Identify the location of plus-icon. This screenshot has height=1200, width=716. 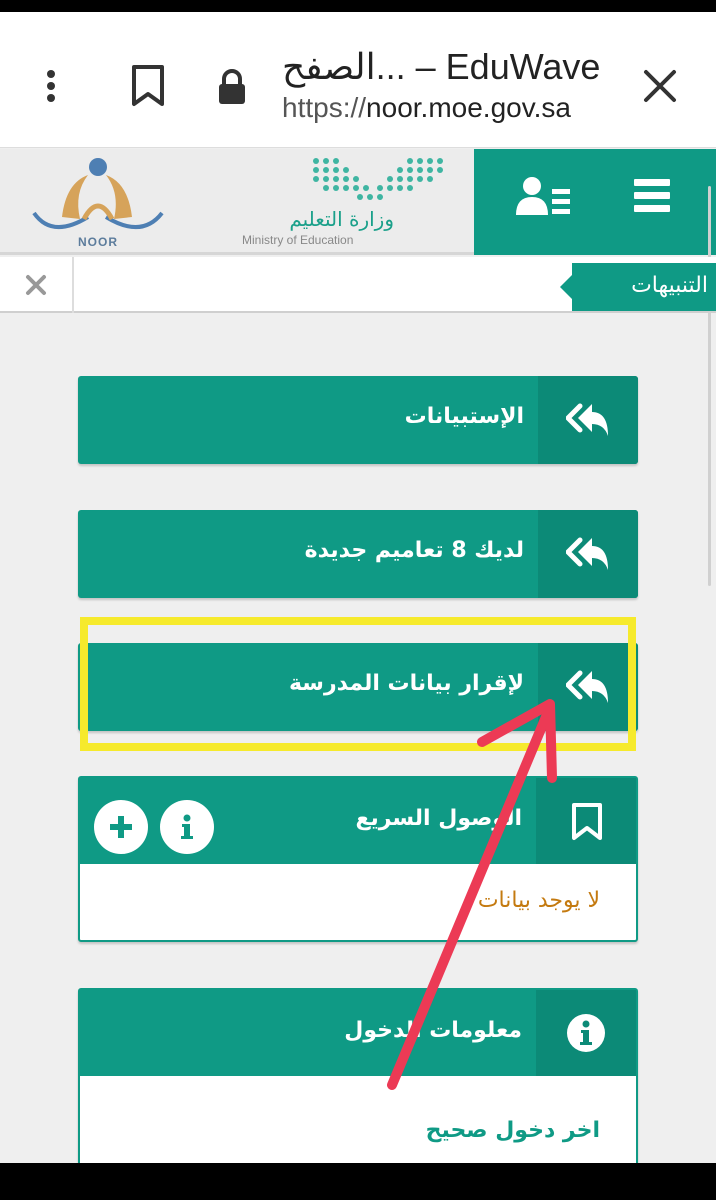
(121, 827).